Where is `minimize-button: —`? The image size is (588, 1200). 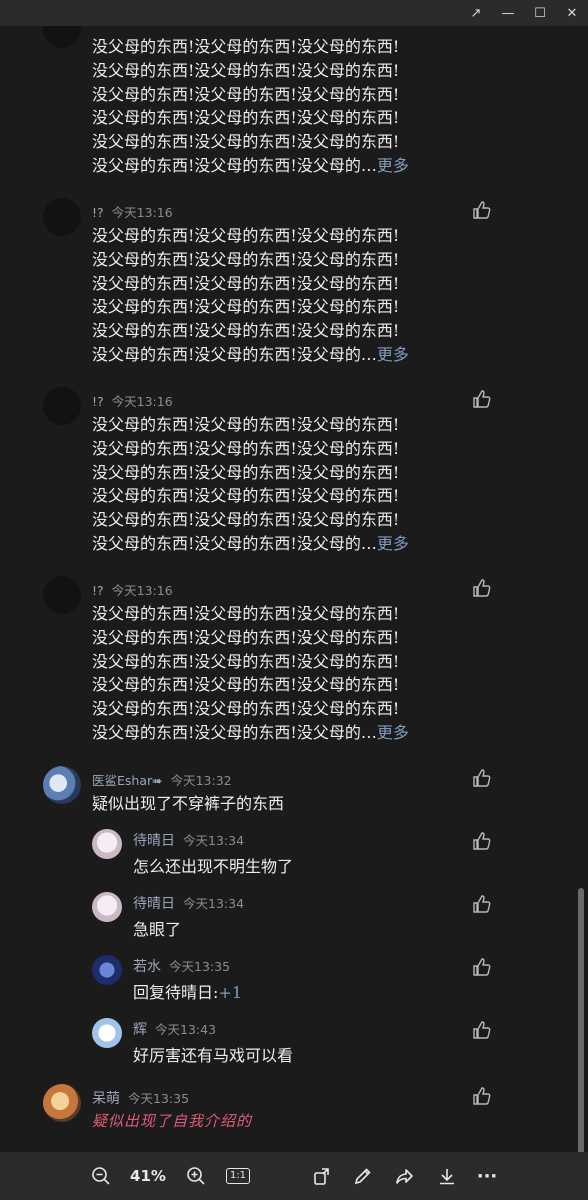
minimize-button: — is located at coordinates (508, 13).